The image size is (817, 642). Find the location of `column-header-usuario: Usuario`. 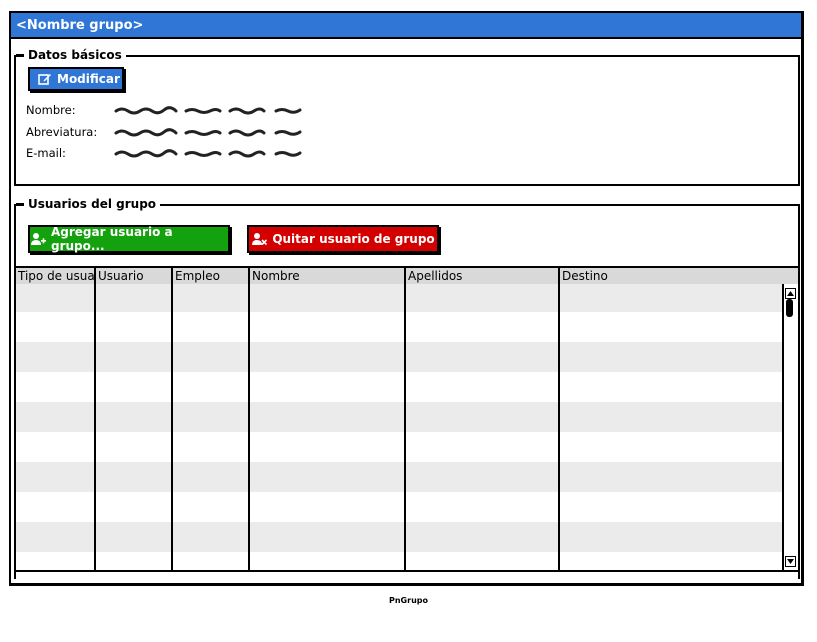

column-header-usuario: Usuario is located at coordinates (133, 276).